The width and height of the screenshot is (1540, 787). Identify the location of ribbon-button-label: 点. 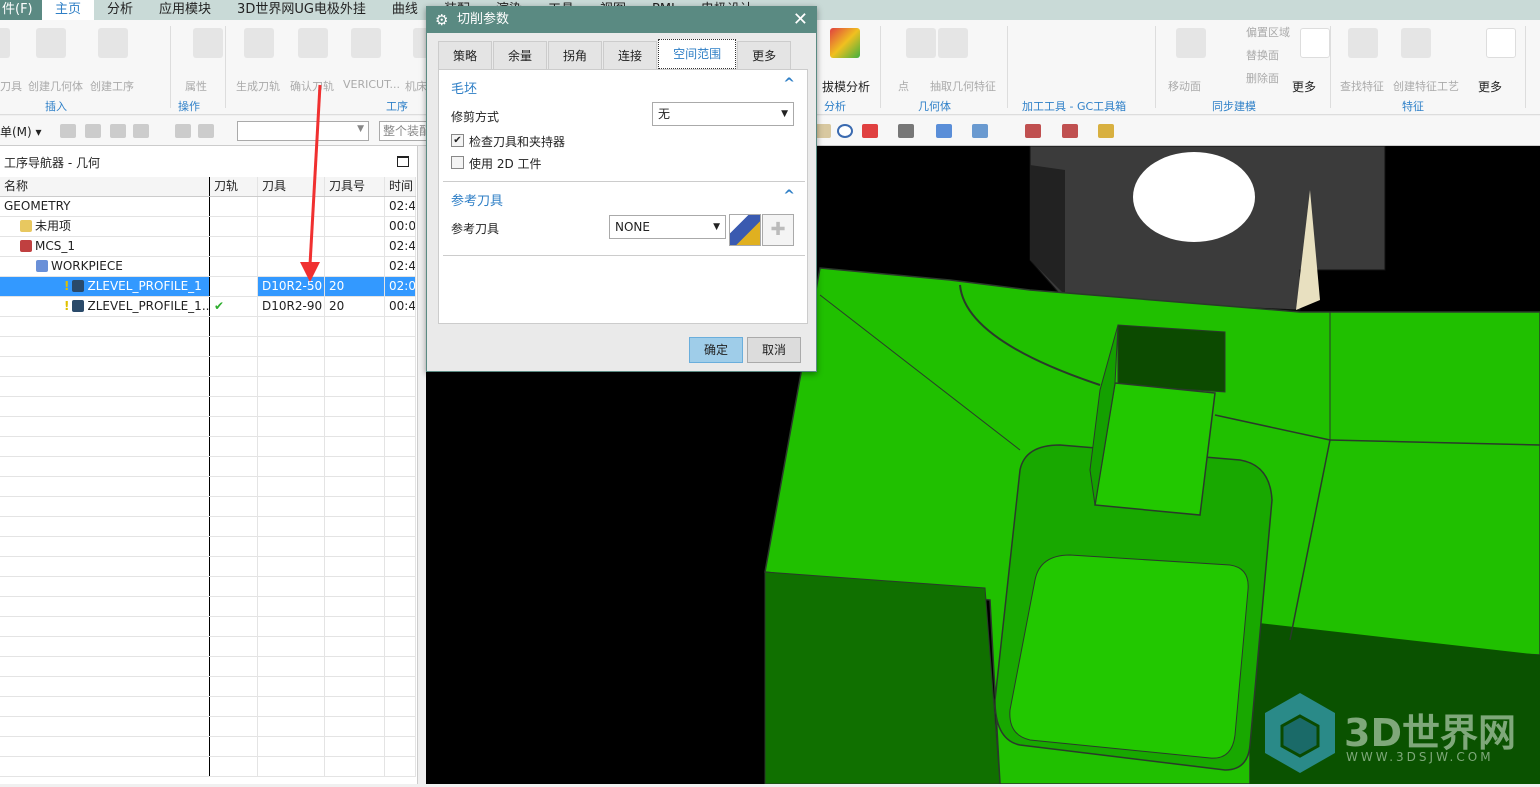
(903, 86).